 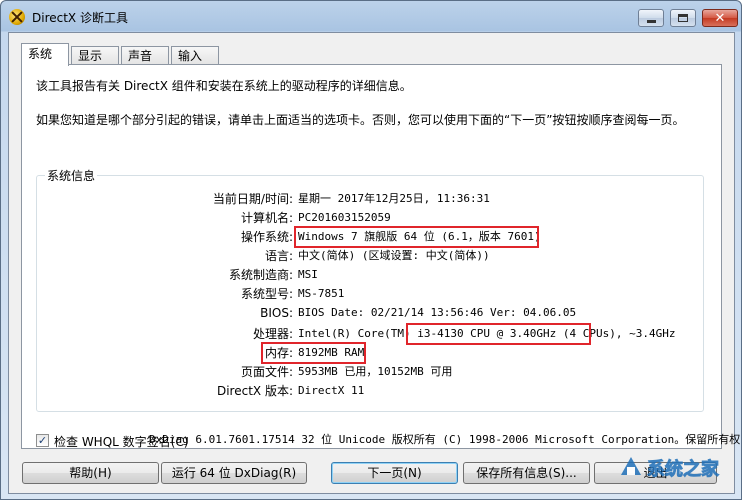 I want to click on intro-text-1: 该工具报告有关 DirectX 组件和安装在系统上的驱动程序的详细信息。, so click(x=224, y=86).